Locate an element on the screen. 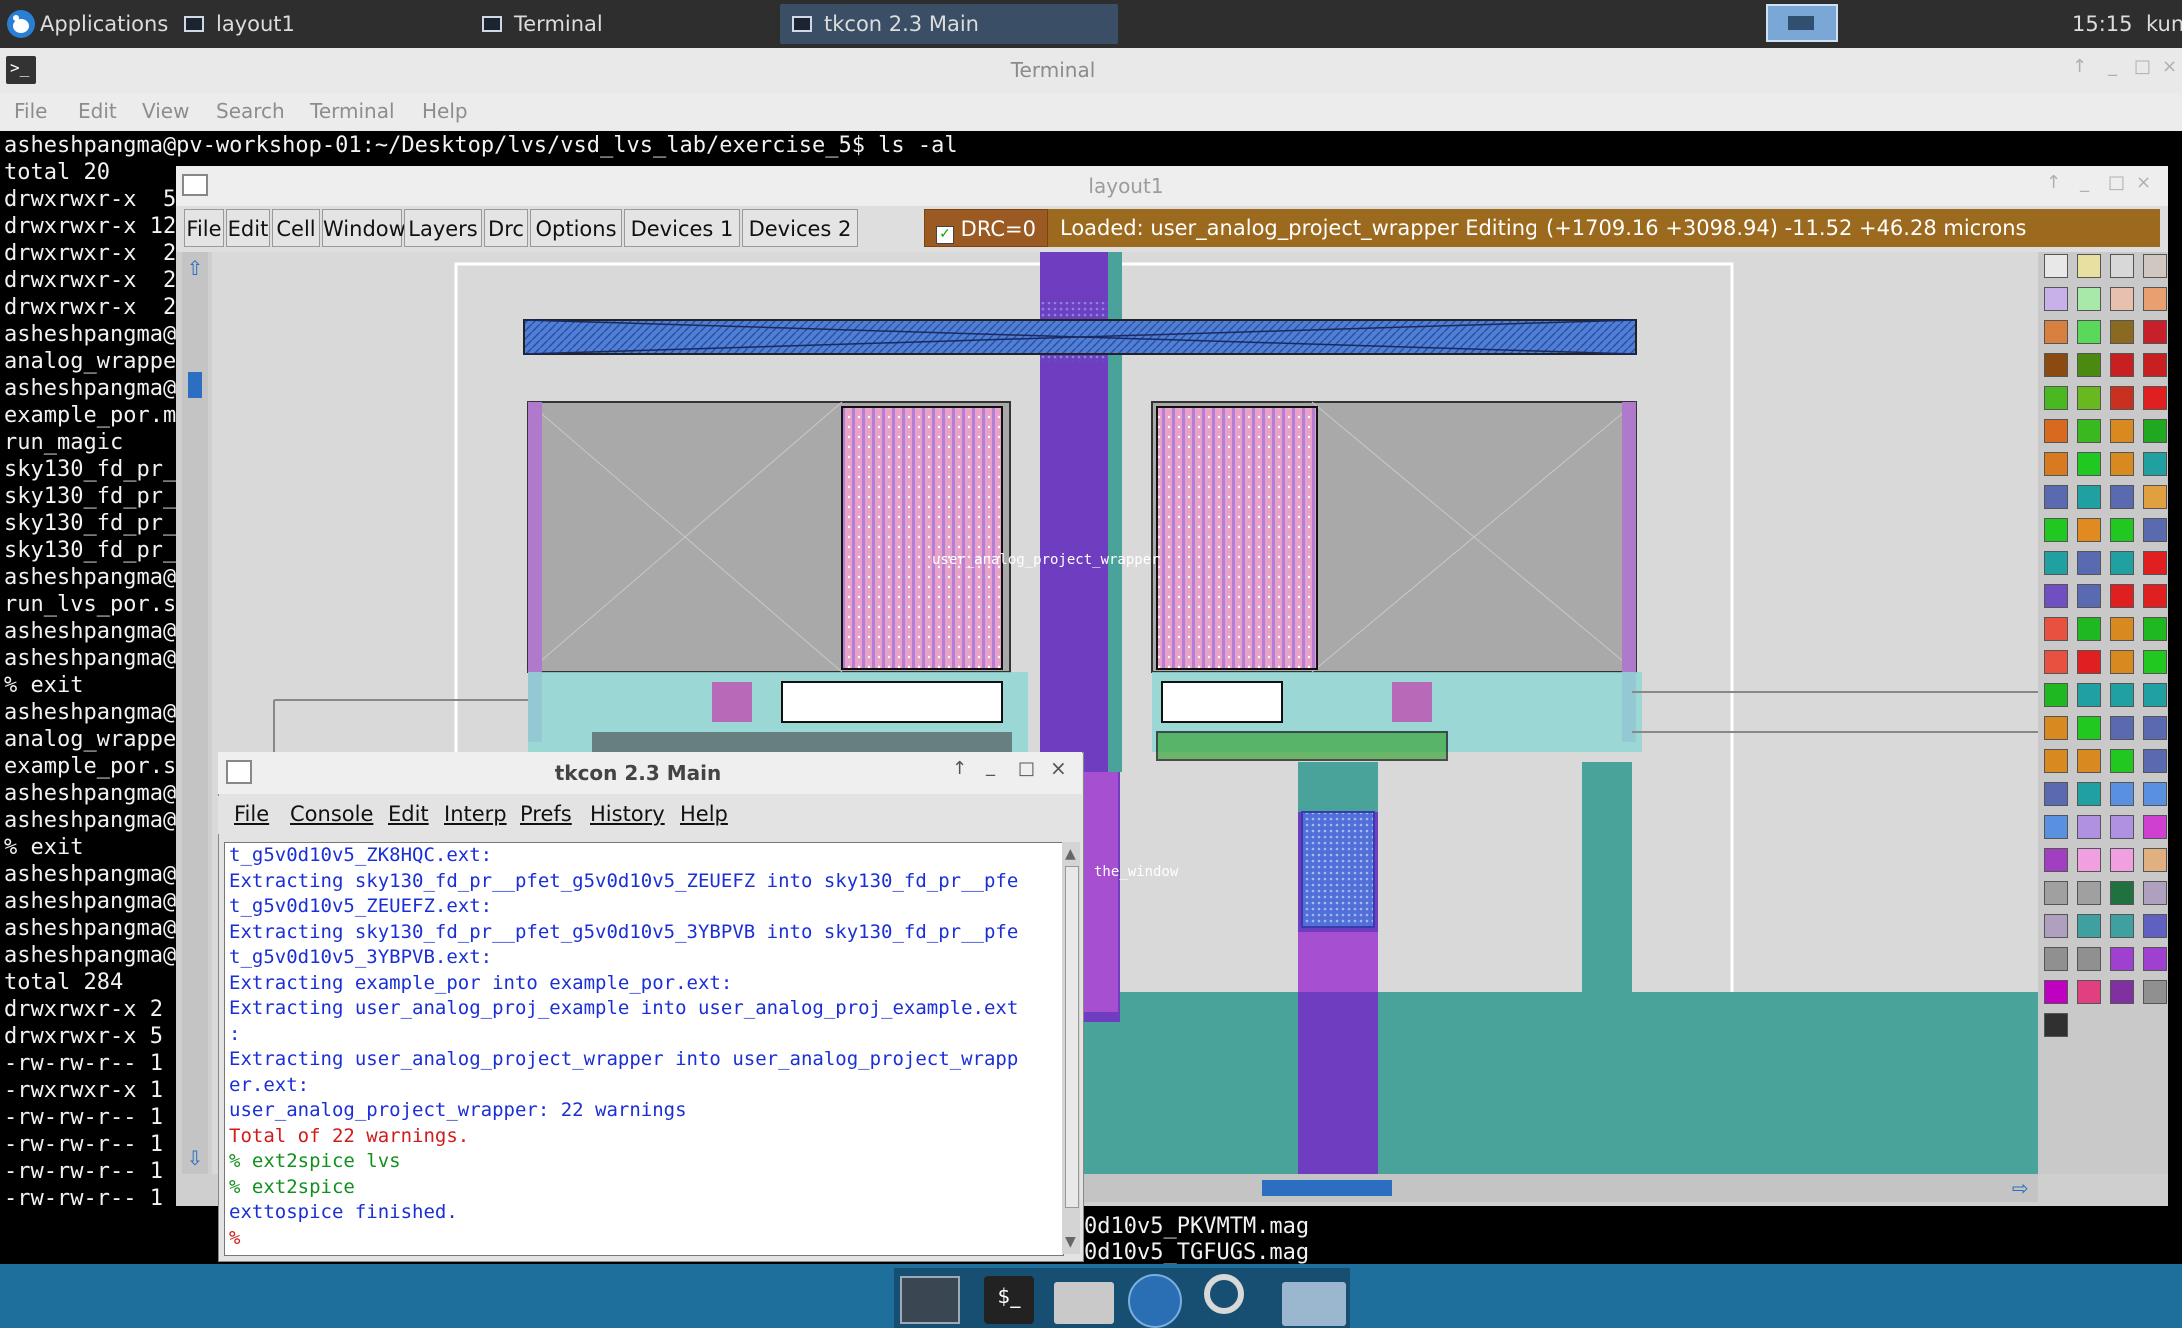 The width and height of the screenshot is (2182, 1328). taskbar-window-tkcon: tkcon 2.3 Main is located at coordinates (949, 24).